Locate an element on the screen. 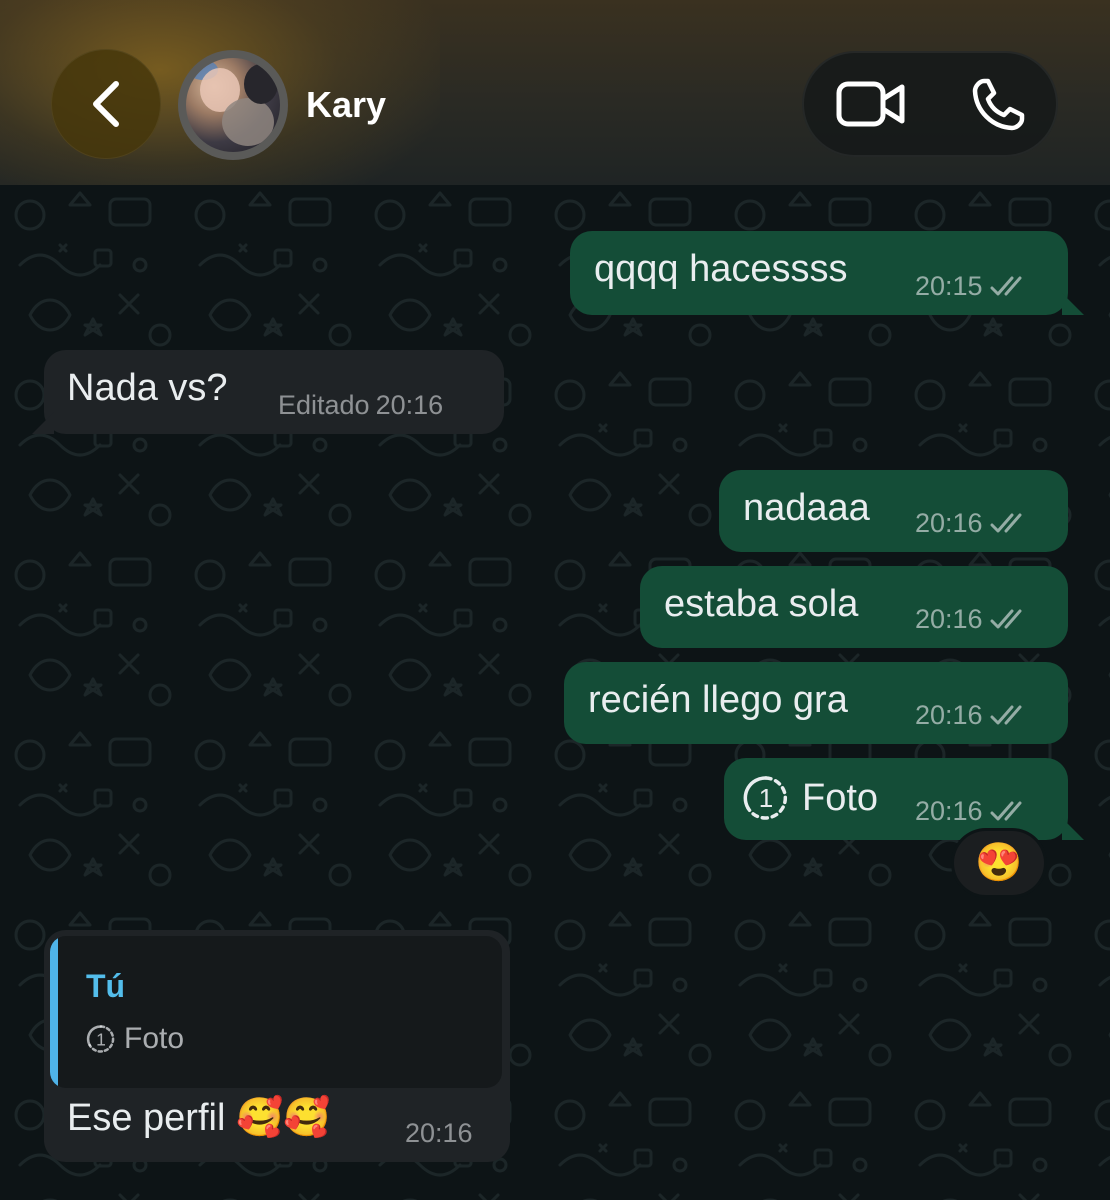 The image size is (1110, 1200). message-meta: Editado 20:16 is located at coordinates (360, 405).